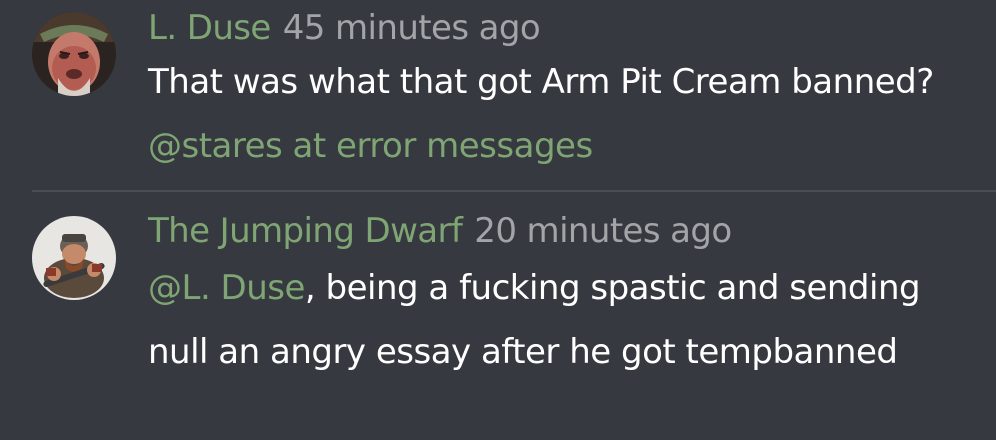 Image resolution: width=996 pixels, height=440 pixels. I want to click on comment-divider, so click(514, 191).